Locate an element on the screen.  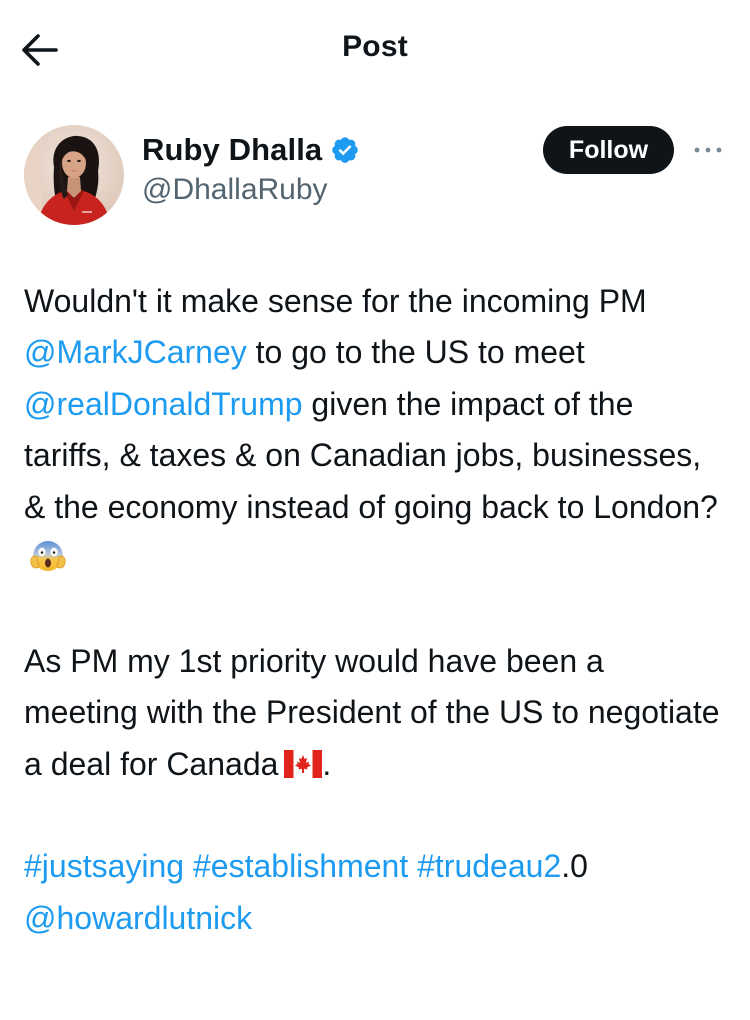
hashtag-link: #justsaying is located at coordinates (104, 866).